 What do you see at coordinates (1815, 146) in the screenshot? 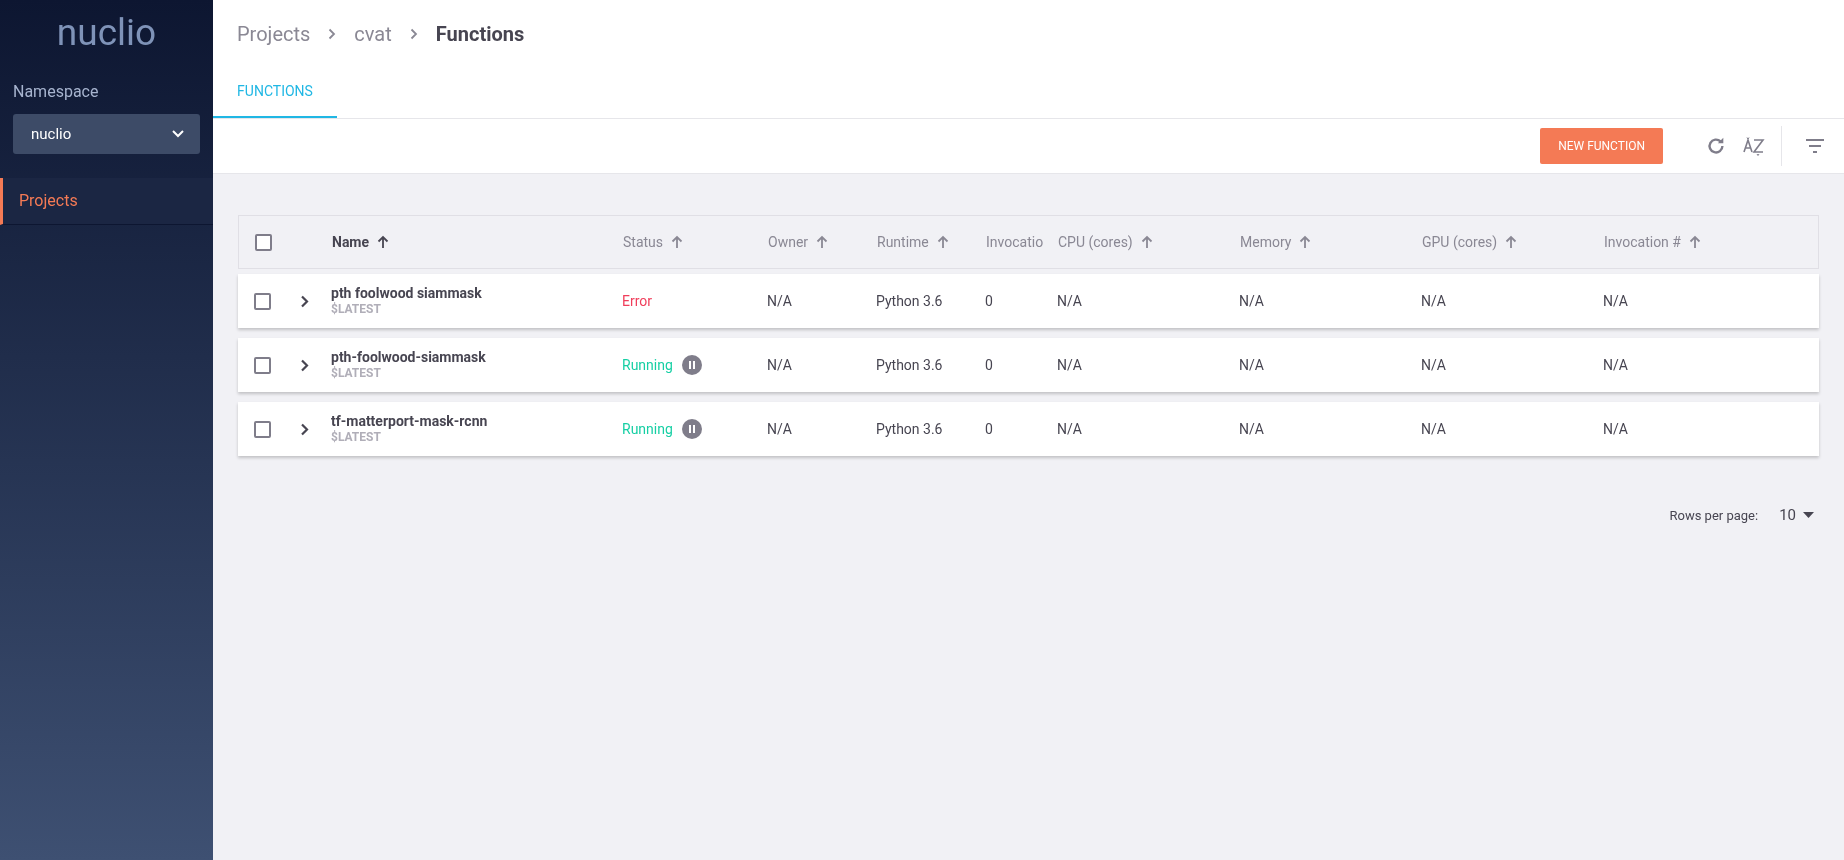
I see `filter-icon` at bounding box center [1815, 146].